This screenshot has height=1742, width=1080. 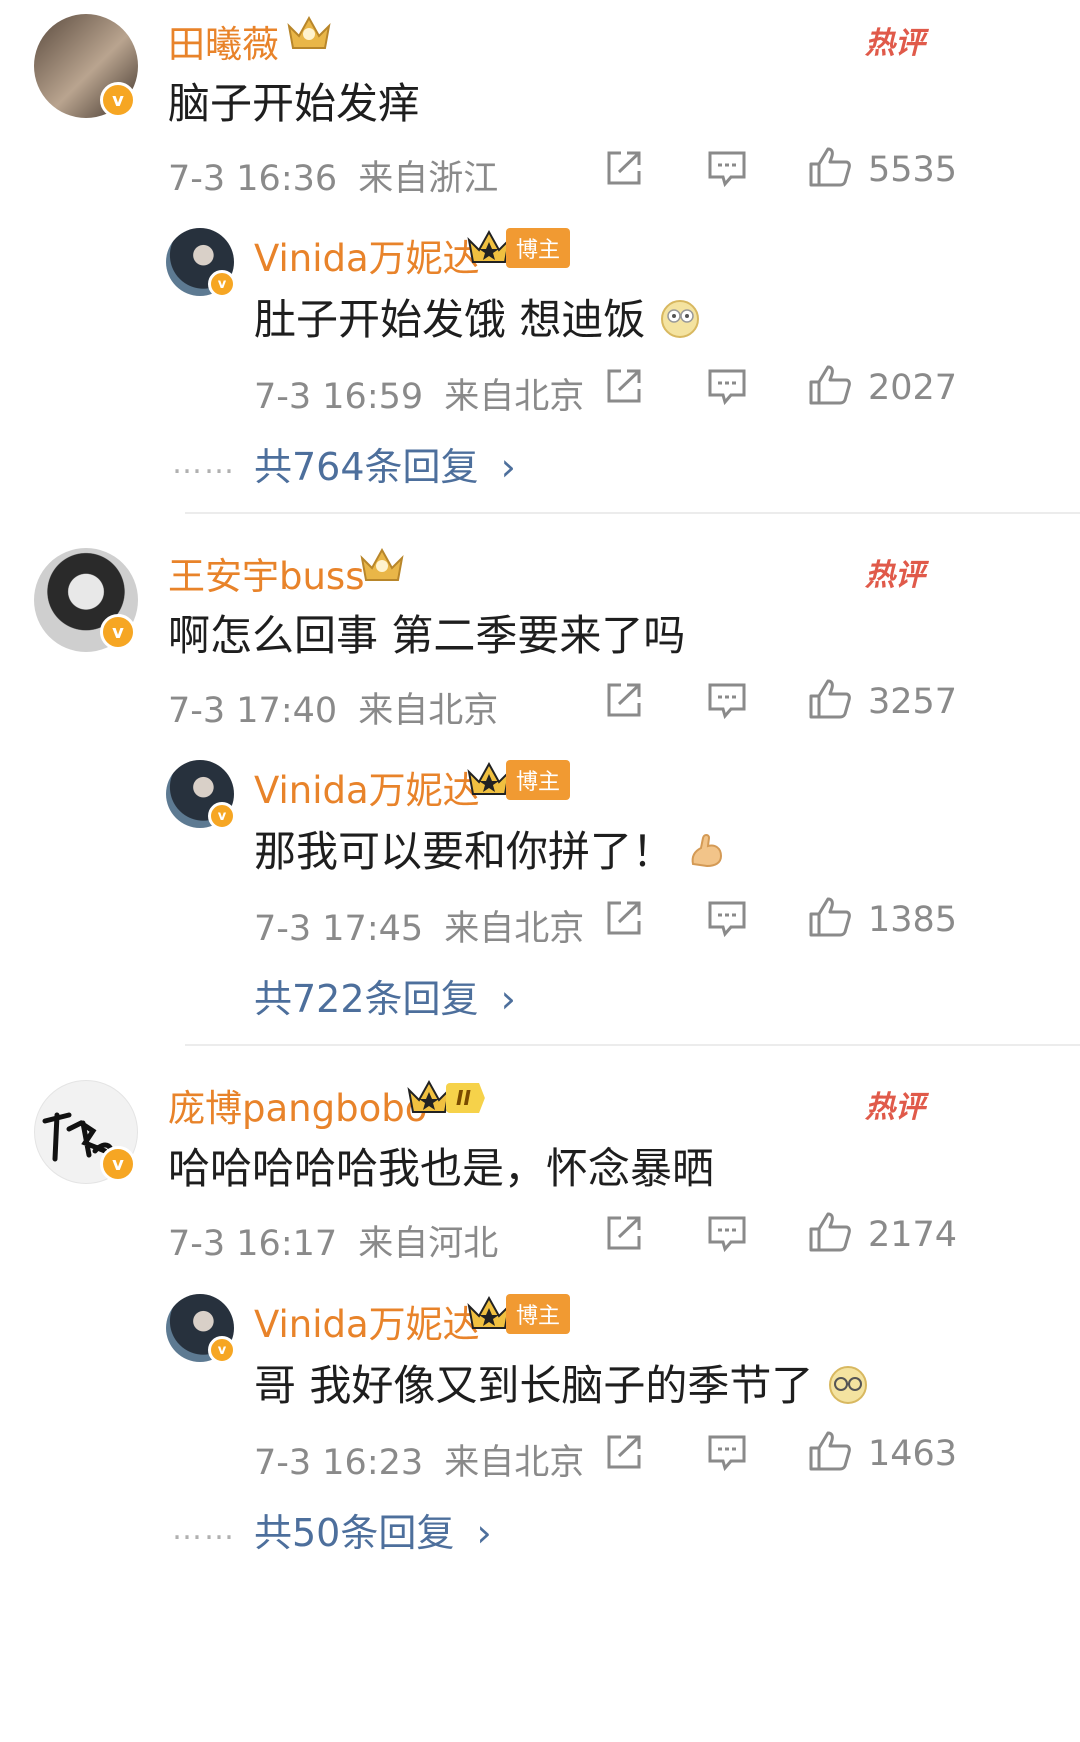 What do you see at coordinates (913, 388) in the screenshot?
I see `like-count: 2027` at bounding box center [913, 388].